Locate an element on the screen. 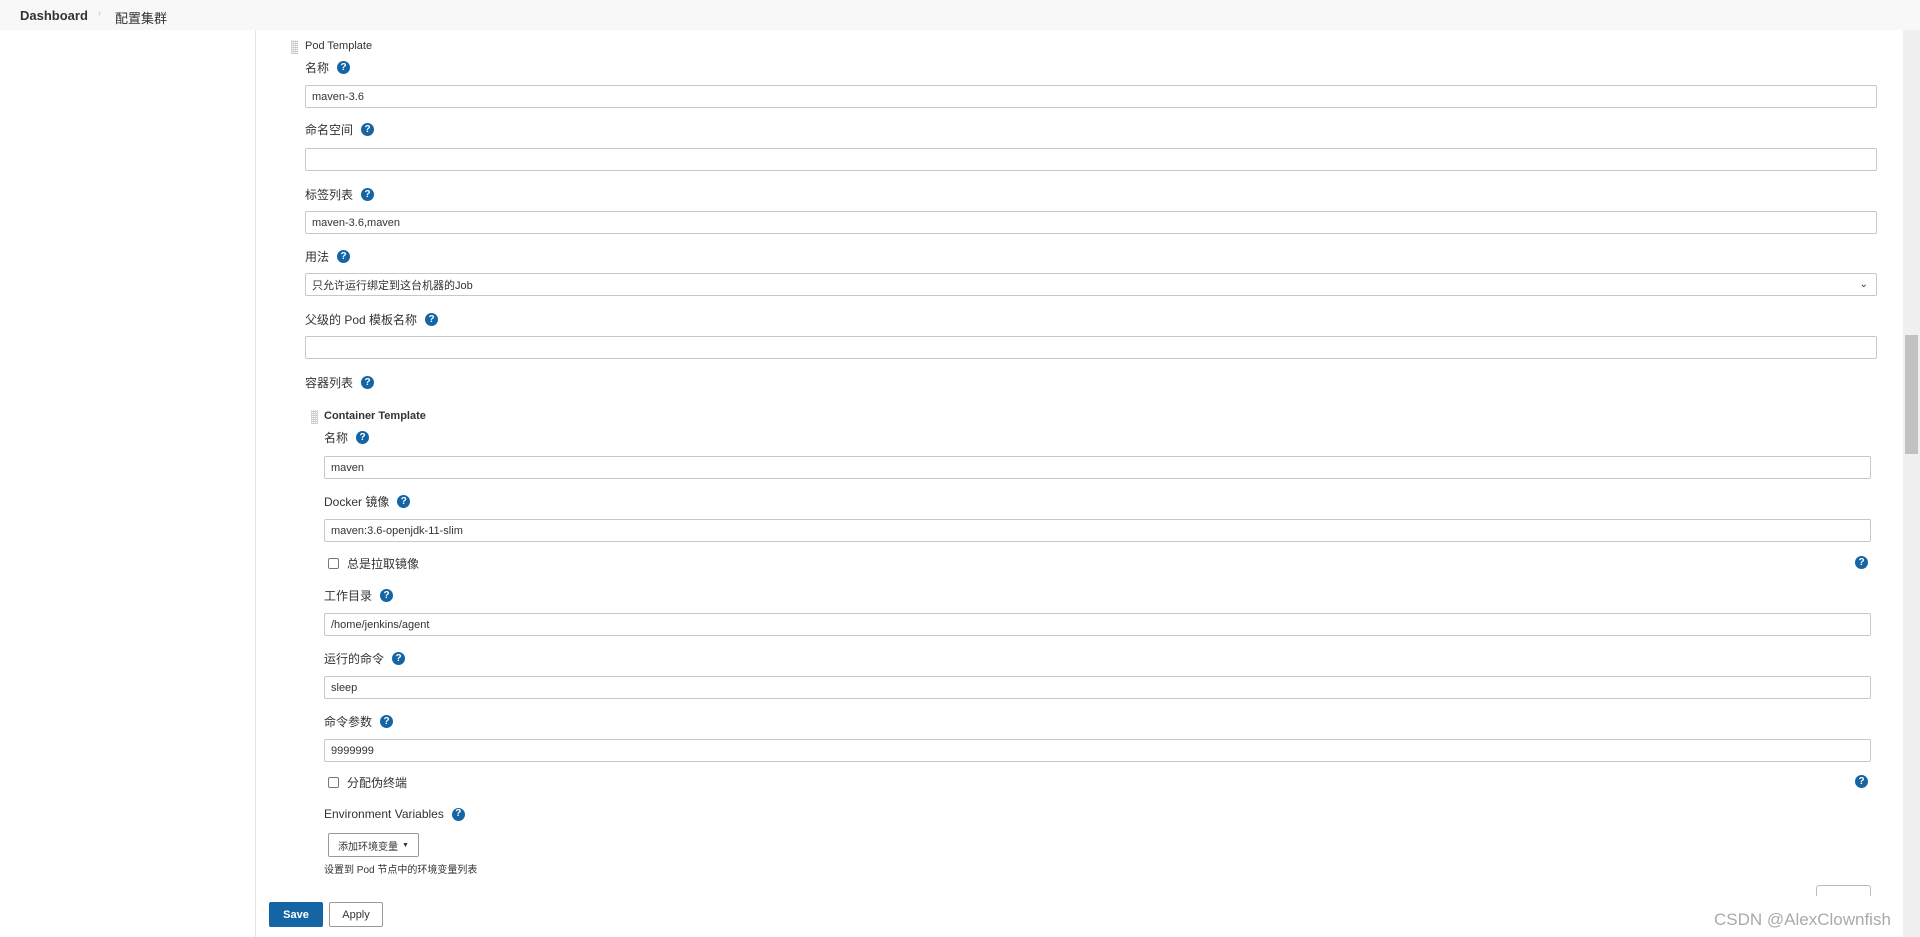 The width and height of the screenshot is (1920, 937). workdir-label: 工作目录? is located at coordinates (359, 595).